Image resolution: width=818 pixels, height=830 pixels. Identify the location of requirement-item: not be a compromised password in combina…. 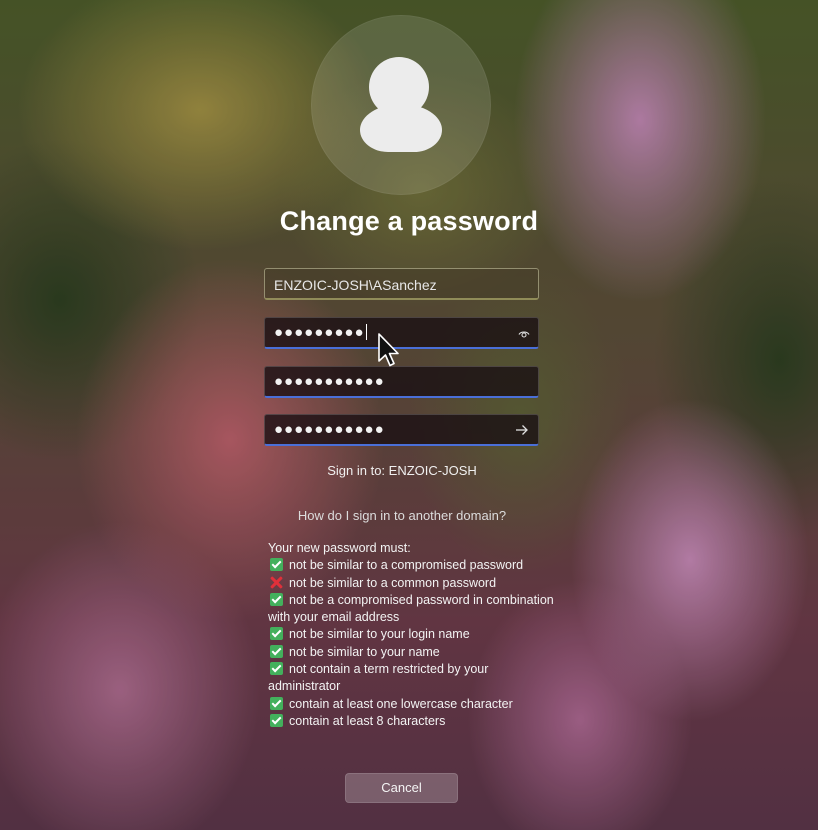
(411, 608).